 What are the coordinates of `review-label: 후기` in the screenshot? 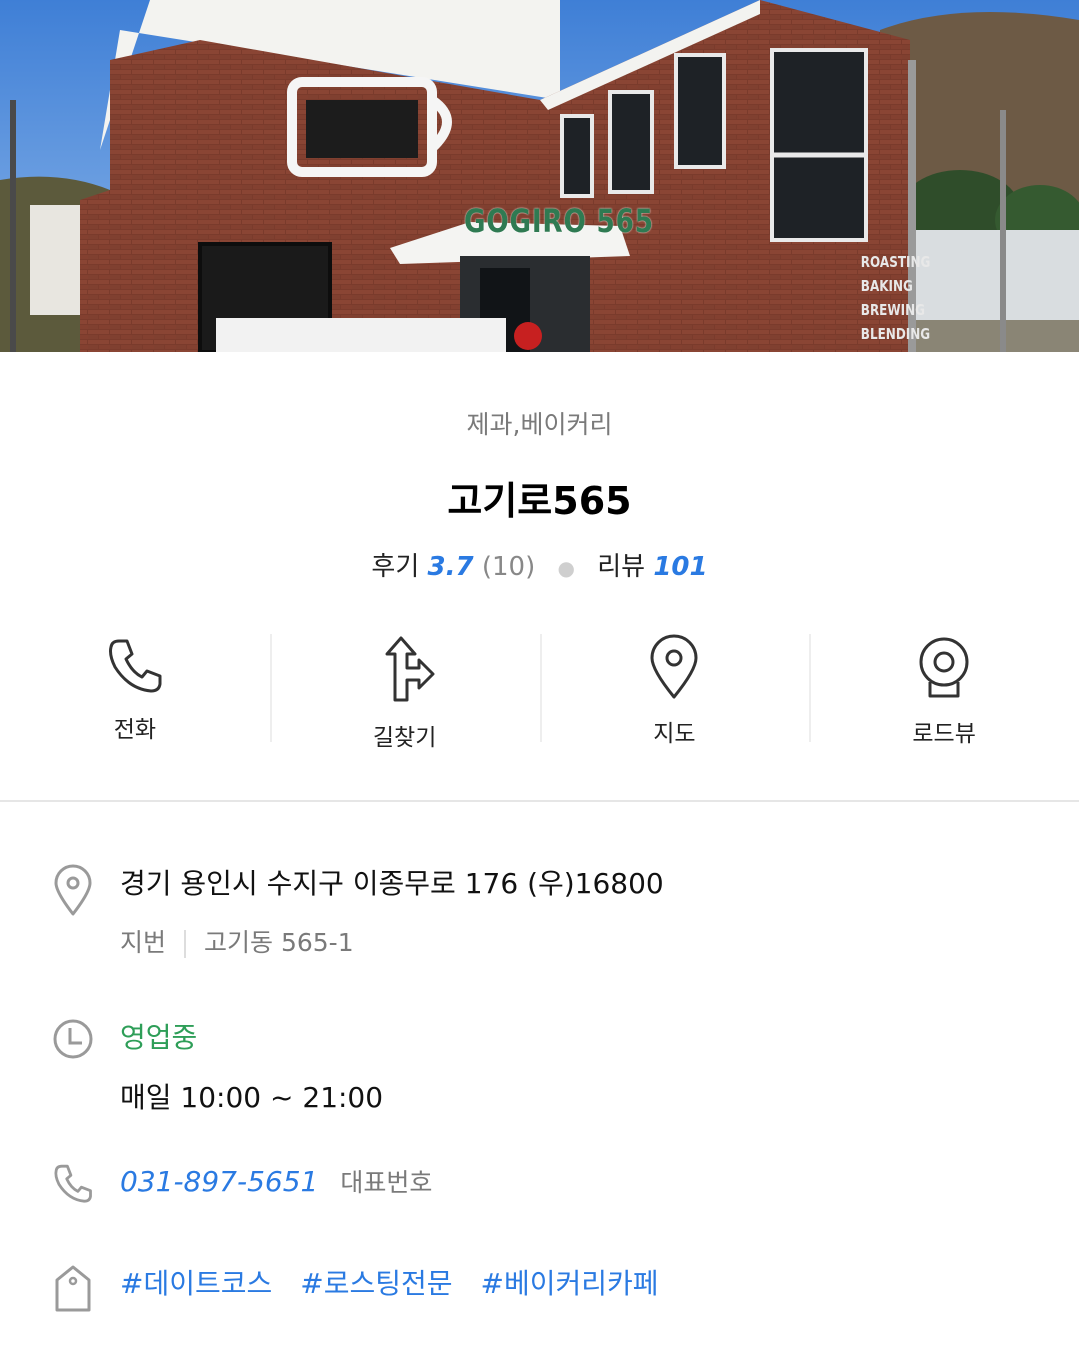 It's located at (395, 567).